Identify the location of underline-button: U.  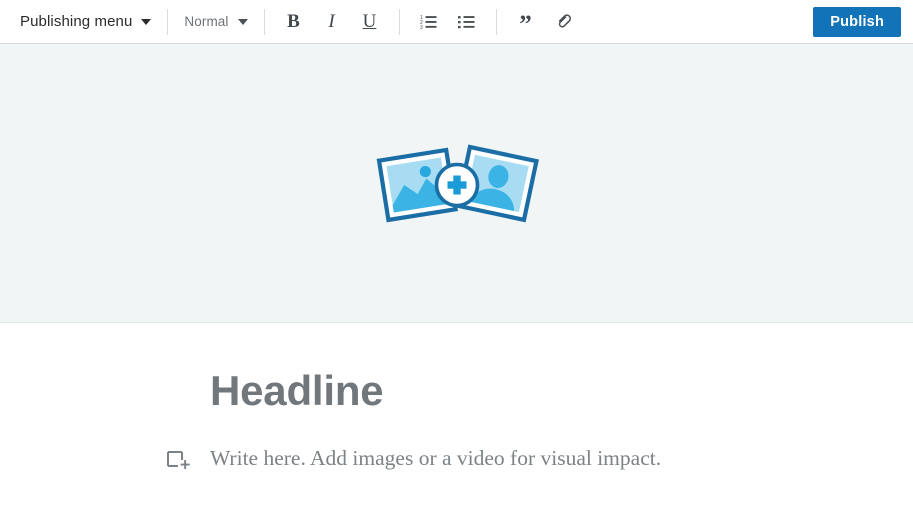
(370, 22).